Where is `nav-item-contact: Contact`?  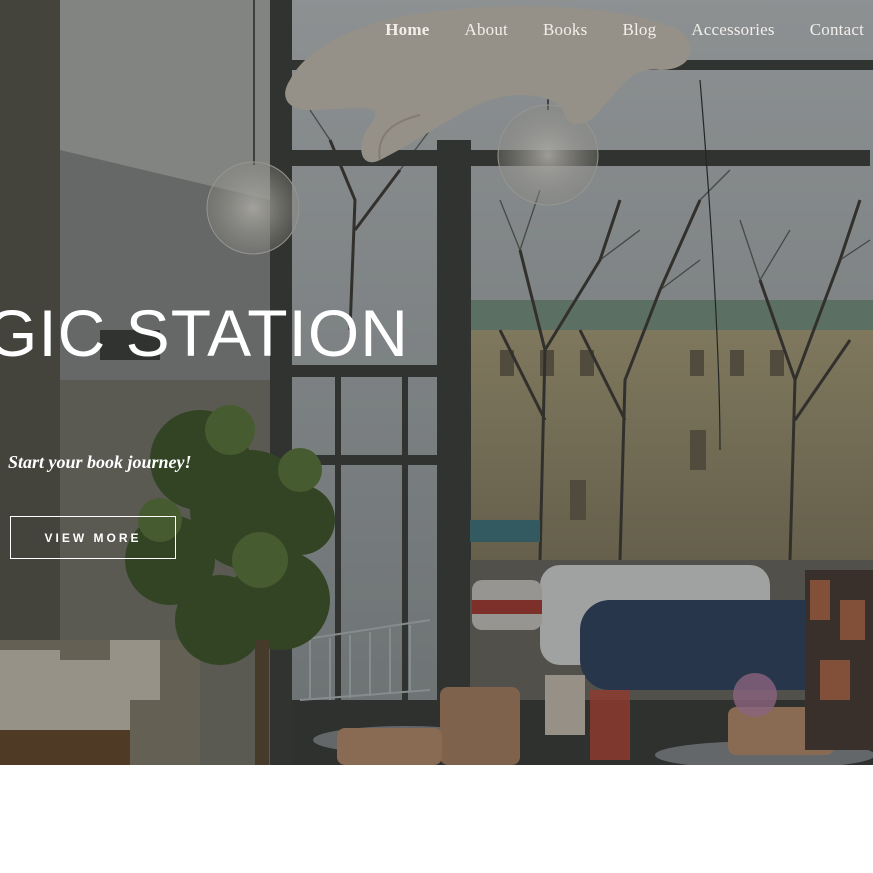 nav-item-contact: Contact is located at coordinates (837, 30).